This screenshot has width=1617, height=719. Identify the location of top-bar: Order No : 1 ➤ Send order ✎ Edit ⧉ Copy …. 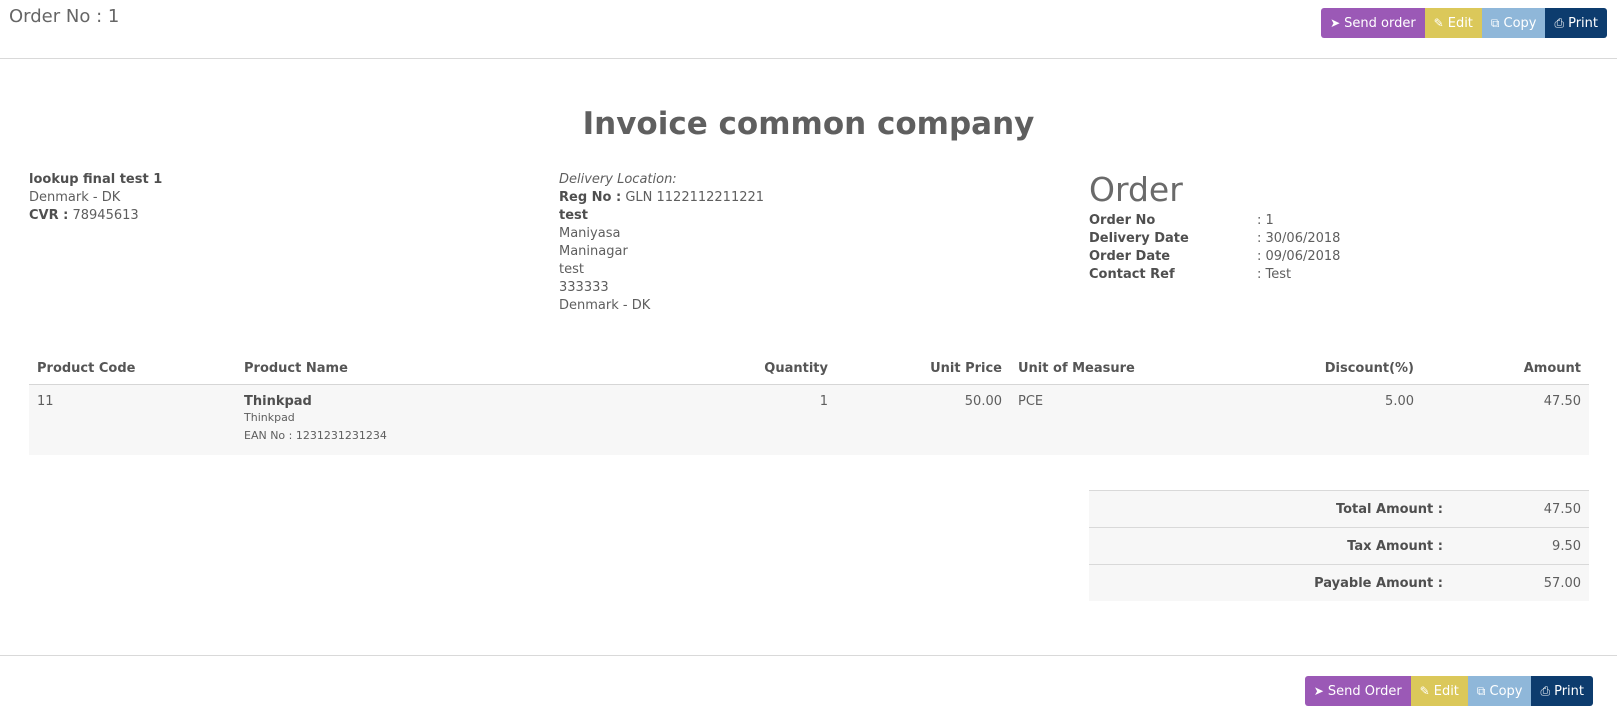
(808, 29).